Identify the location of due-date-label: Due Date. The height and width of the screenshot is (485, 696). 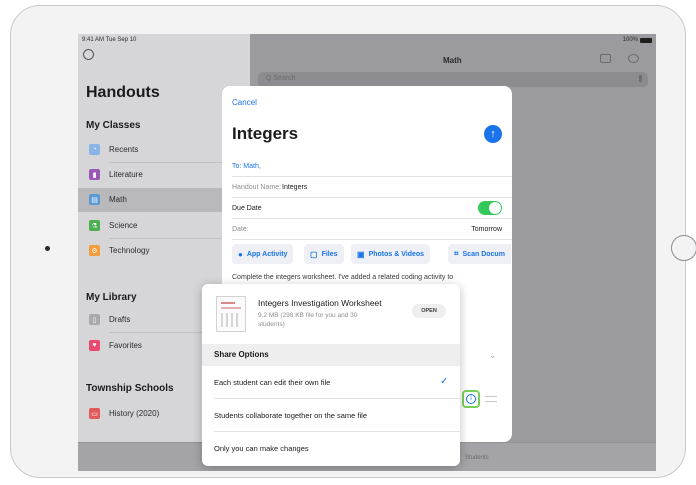
(247, 208).